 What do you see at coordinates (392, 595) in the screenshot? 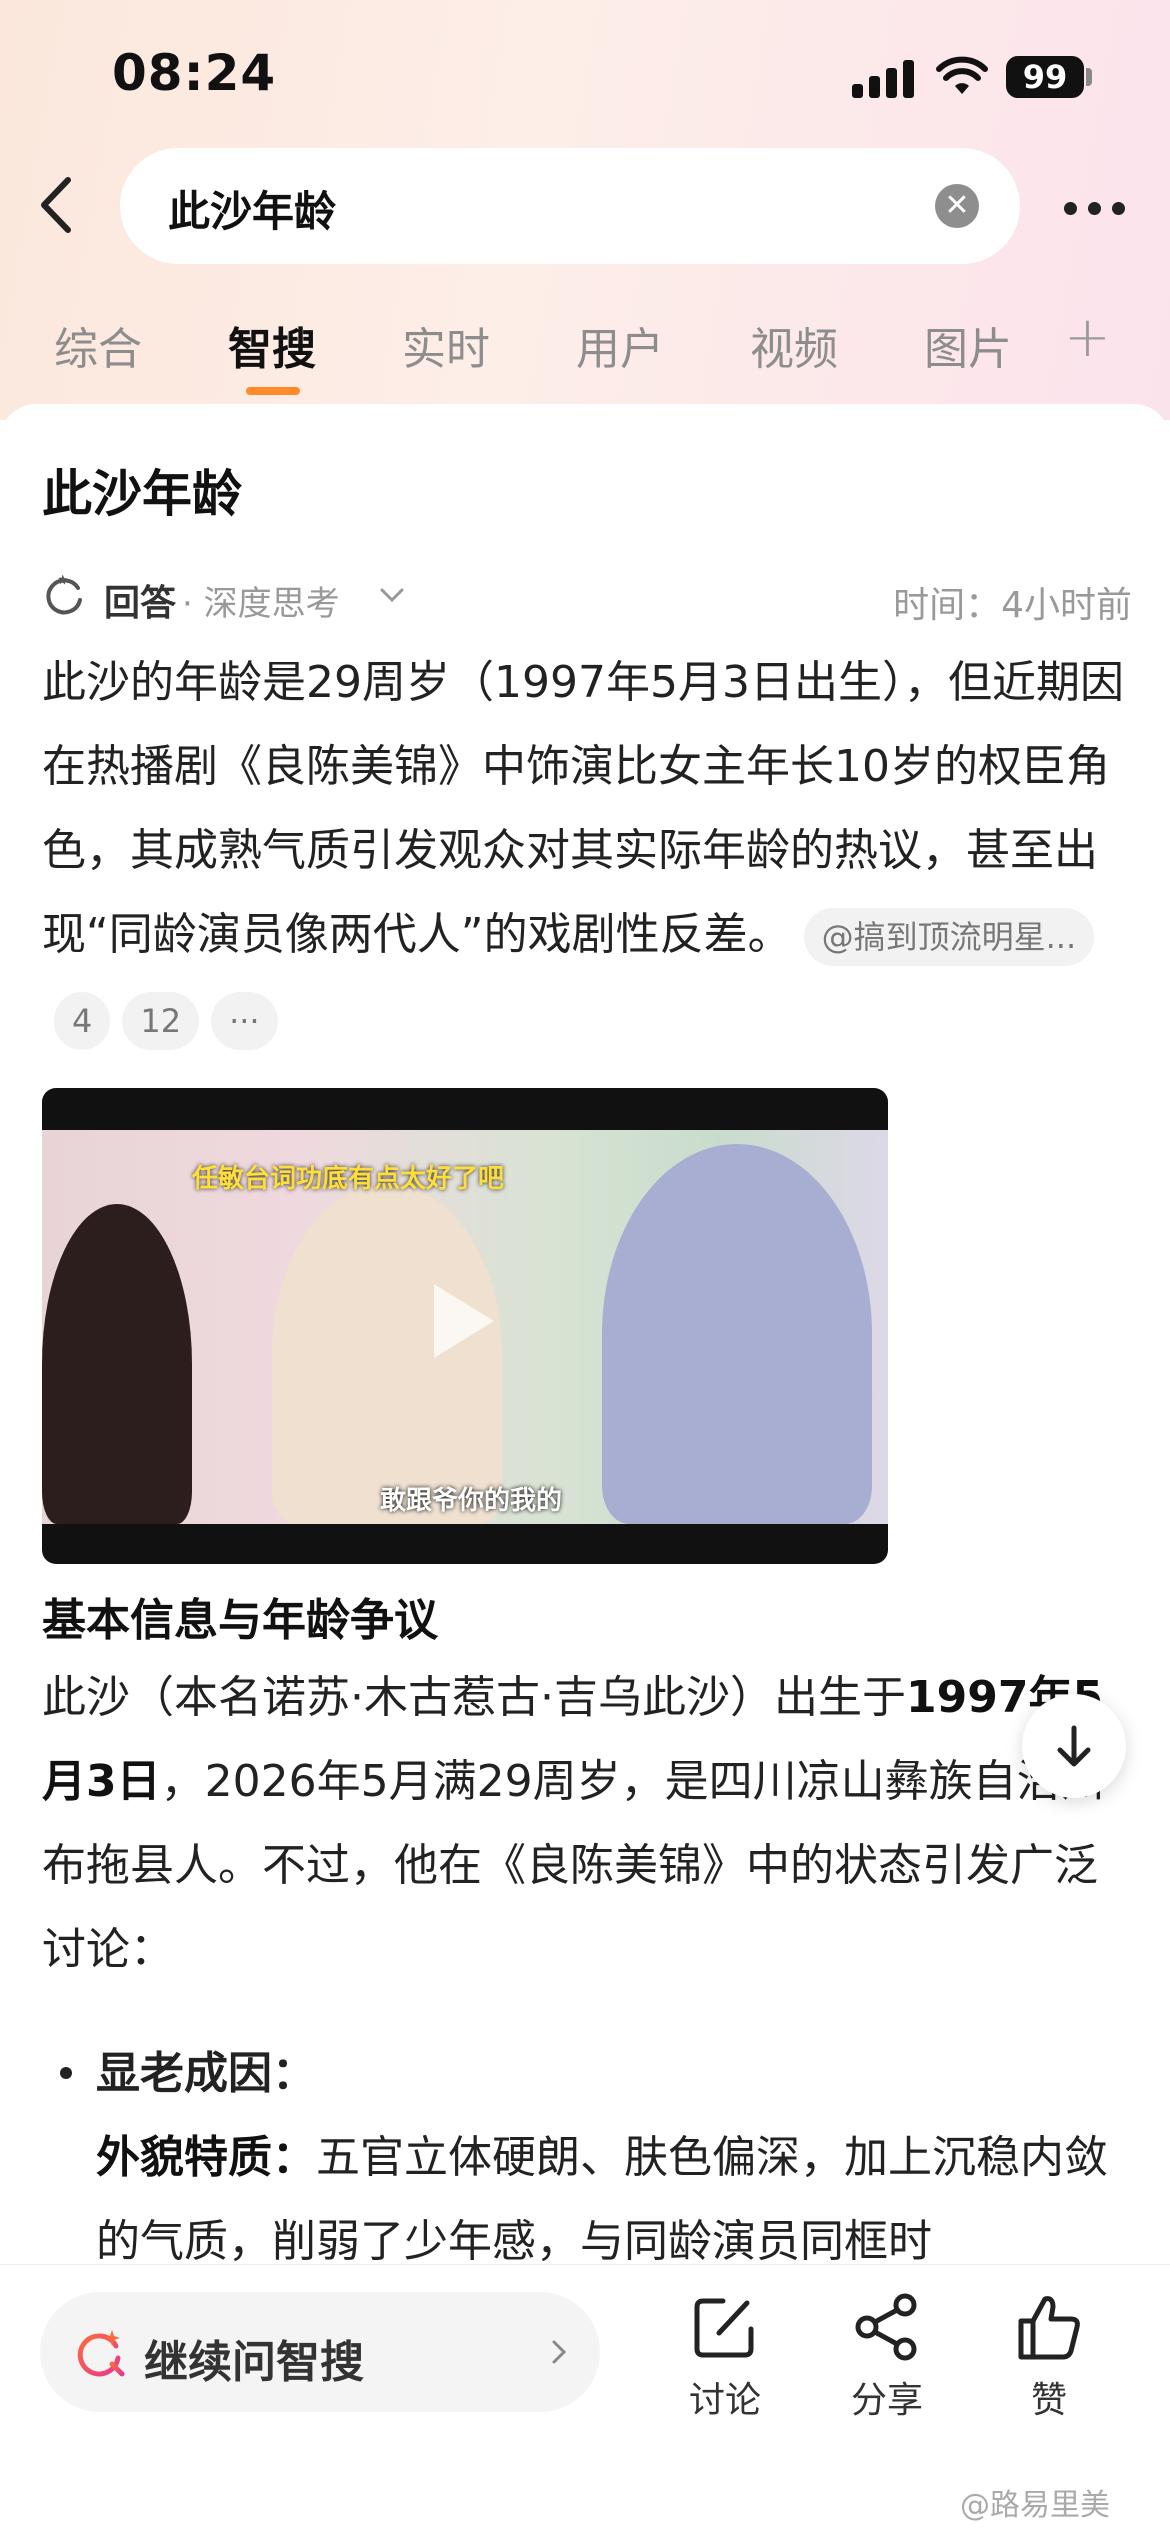
I see `chevron-down-icon` at bounding box center [392, 595].